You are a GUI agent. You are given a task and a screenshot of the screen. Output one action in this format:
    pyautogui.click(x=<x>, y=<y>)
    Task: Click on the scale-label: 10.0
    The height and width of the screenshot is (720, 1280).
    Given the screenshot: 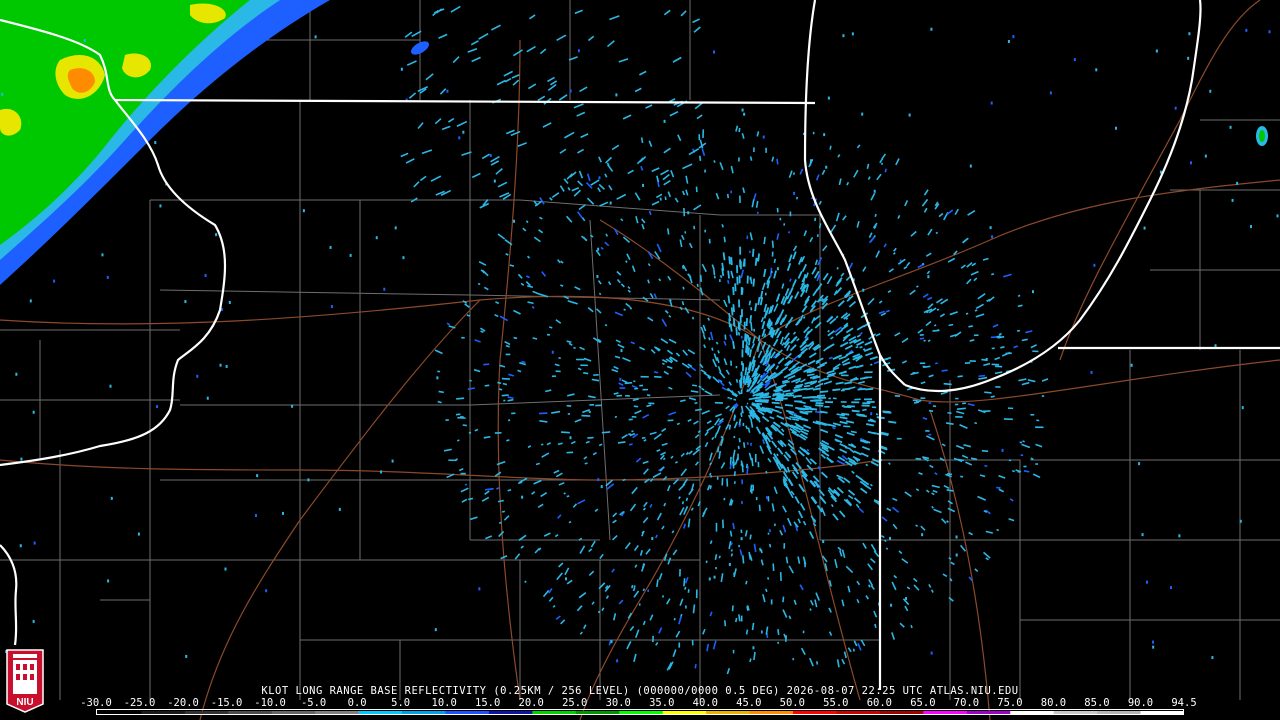 What is the action you would take?
    pyautogui.click(x=444, y=703)
    